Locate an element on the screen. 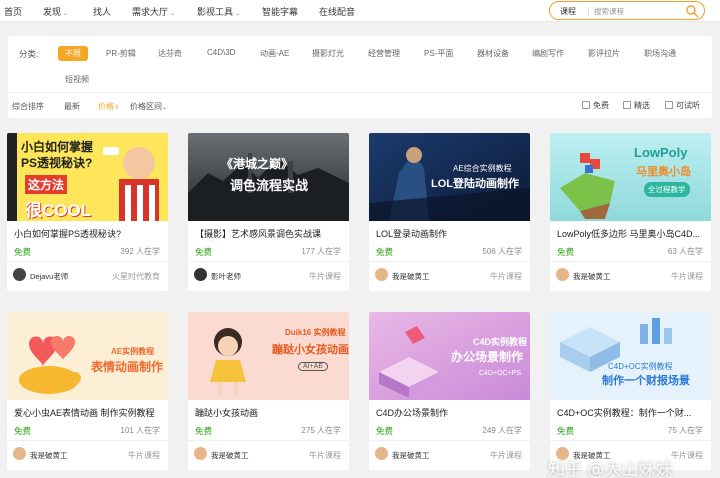 This screenshot has height=478, width=720. tag-film-review: 影评拉片 is located at coordinates (604, 53).